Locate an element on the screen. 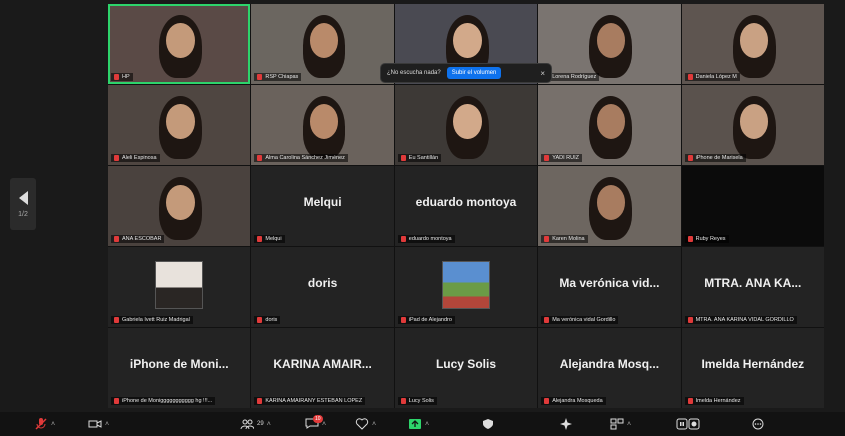  share-screen-button: ˄ is located at coordinates (418, 424).